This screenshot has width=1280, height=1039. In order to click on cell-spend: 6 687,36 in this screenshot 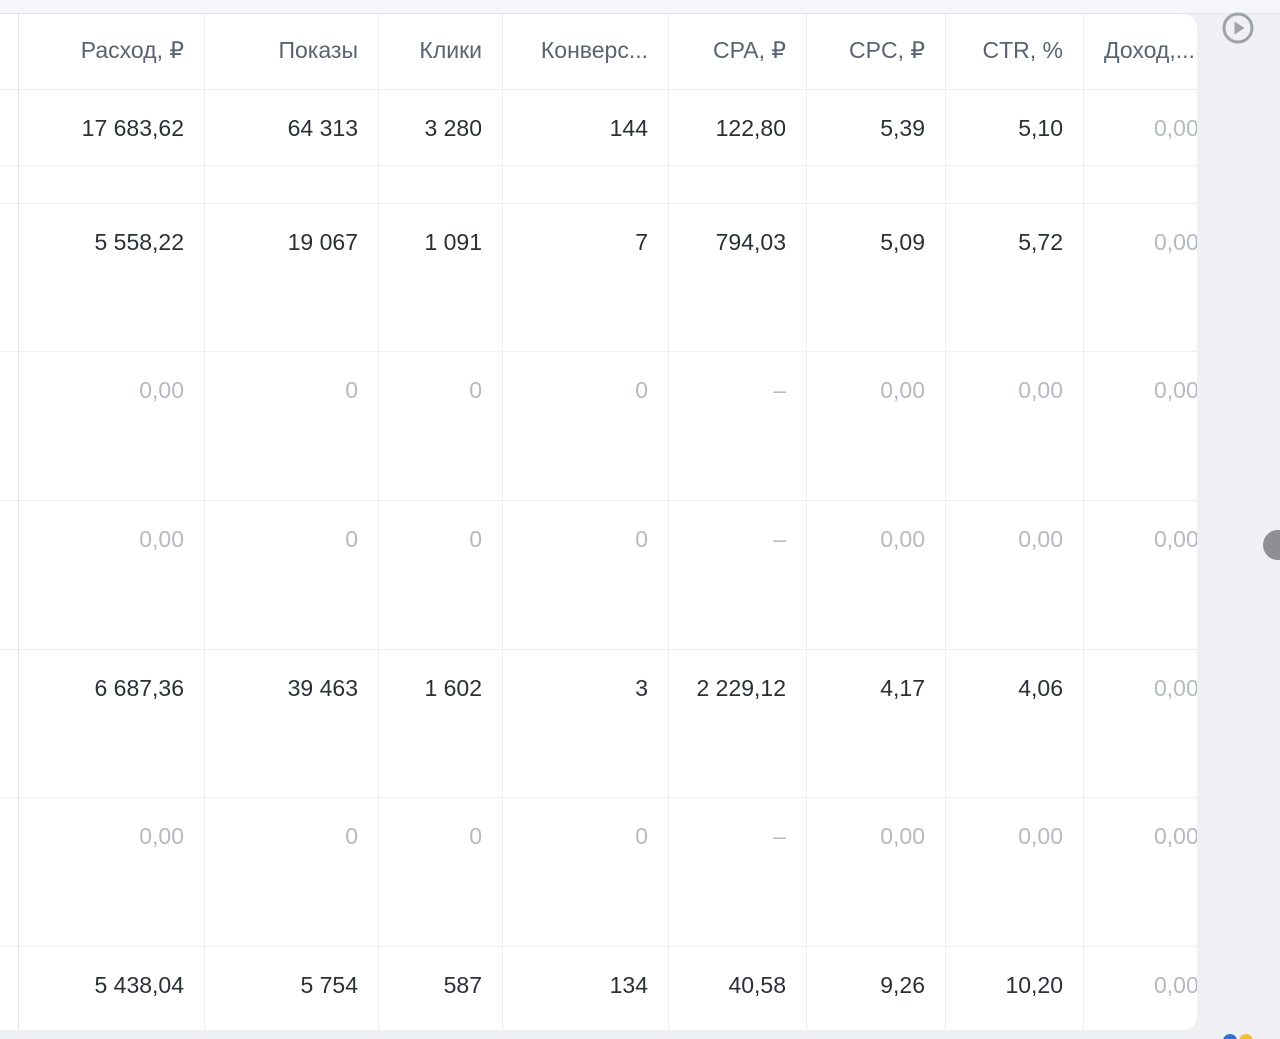, I will do `click(111, 723)`.